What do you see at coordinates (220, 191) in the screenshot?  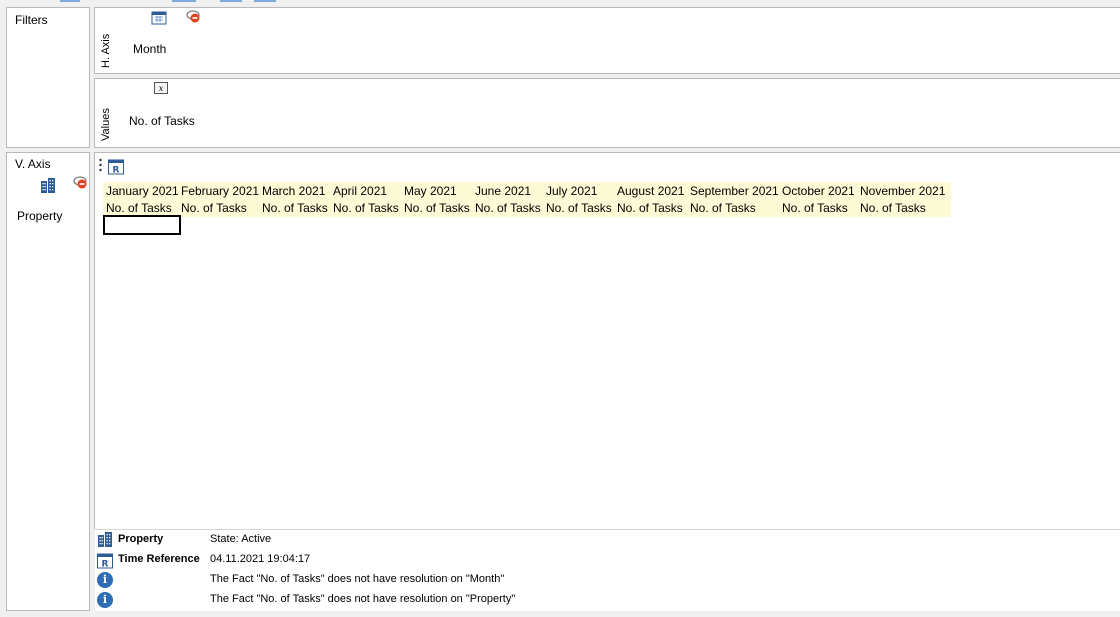 I see `column-header-month: February 2021` at bounding box center [220, 191].